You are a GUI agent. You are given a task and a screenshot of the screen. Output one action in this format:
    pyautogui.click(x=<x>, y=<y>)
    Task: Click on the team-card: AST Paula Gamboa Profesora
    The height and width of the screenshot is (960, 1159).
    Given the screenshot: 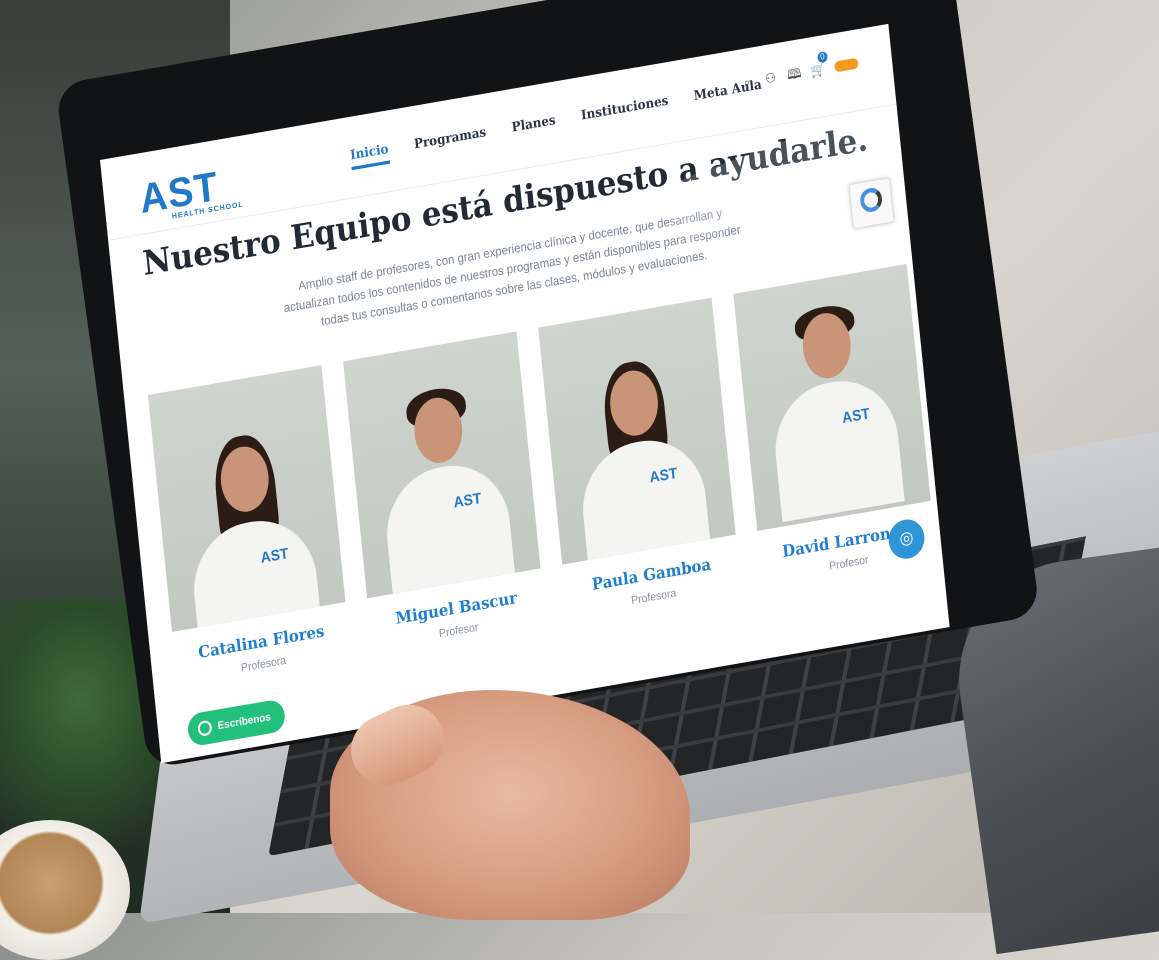 What is the action you would take?
    pyautogui.click(x=639, y=458)
    